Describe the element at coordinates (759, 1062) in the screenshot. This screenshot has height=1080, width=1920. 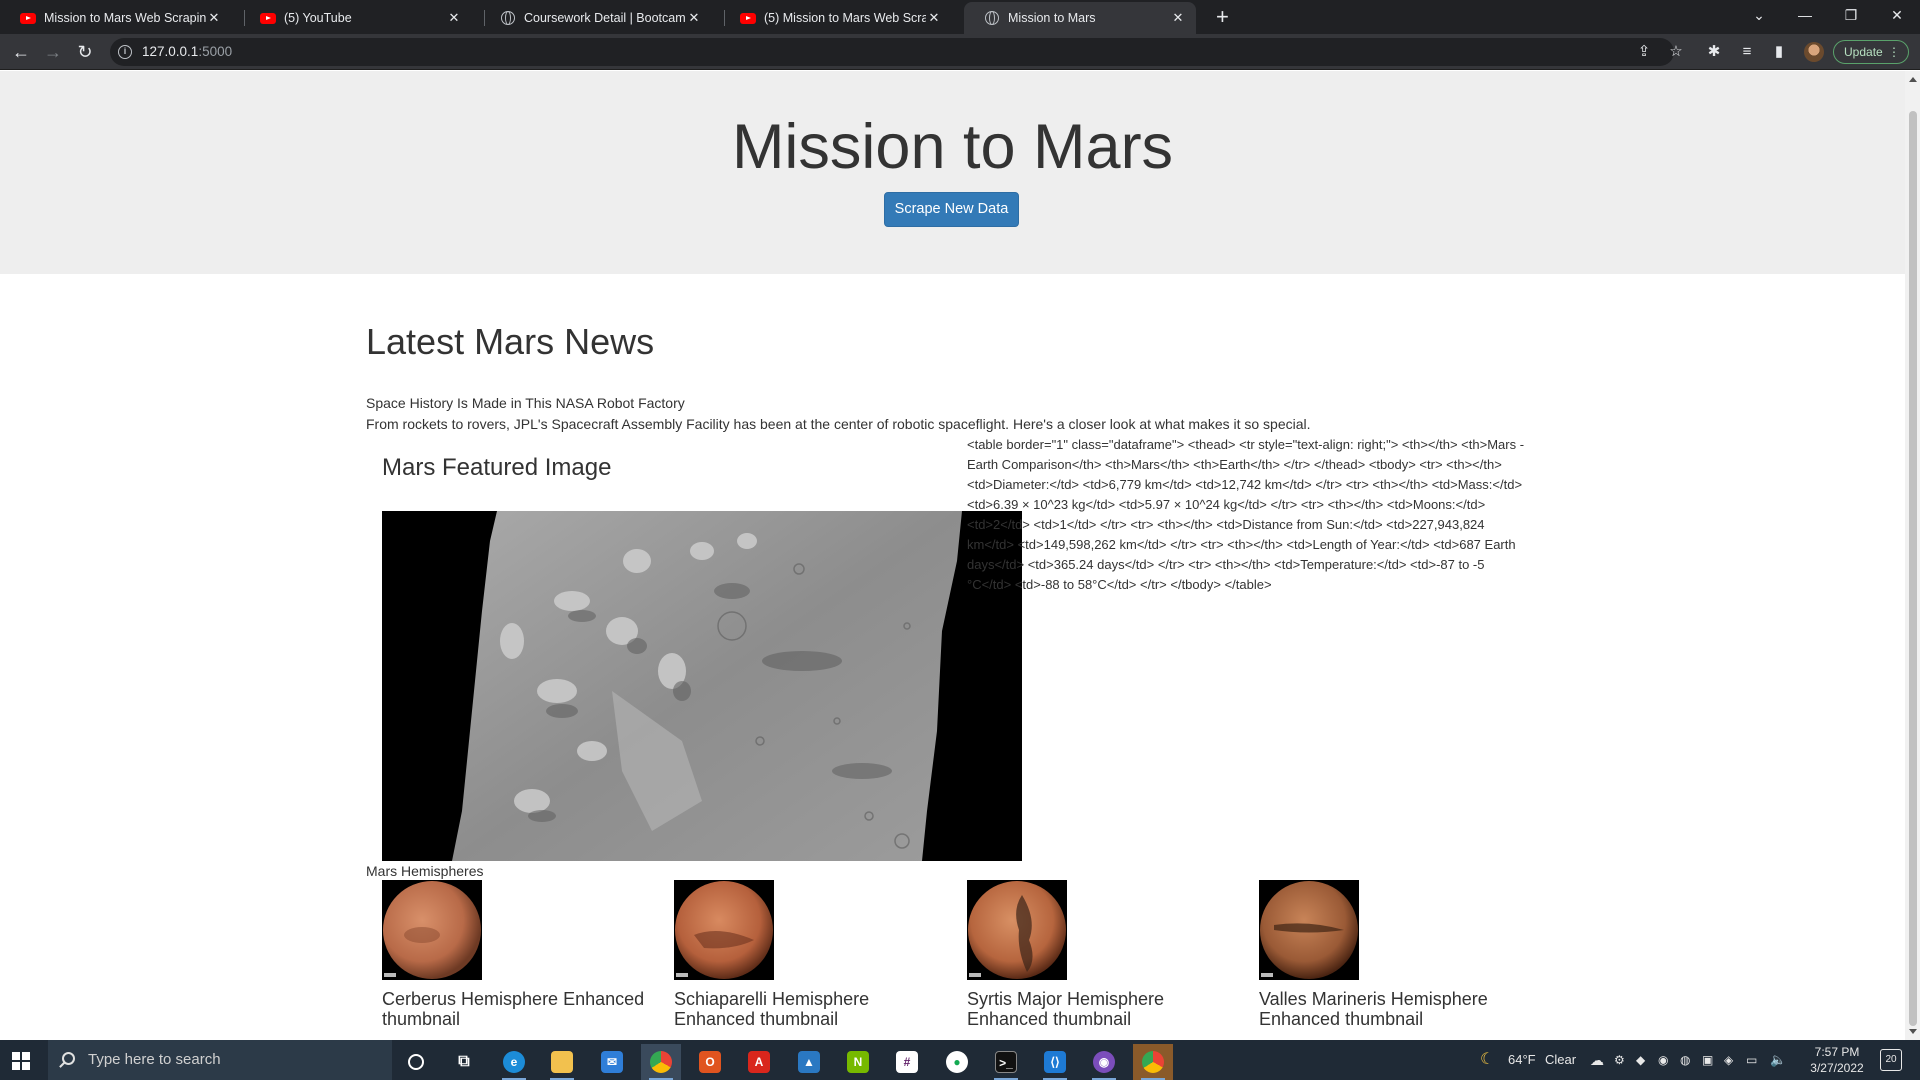
I see `acrobat-icon: A` at that location.